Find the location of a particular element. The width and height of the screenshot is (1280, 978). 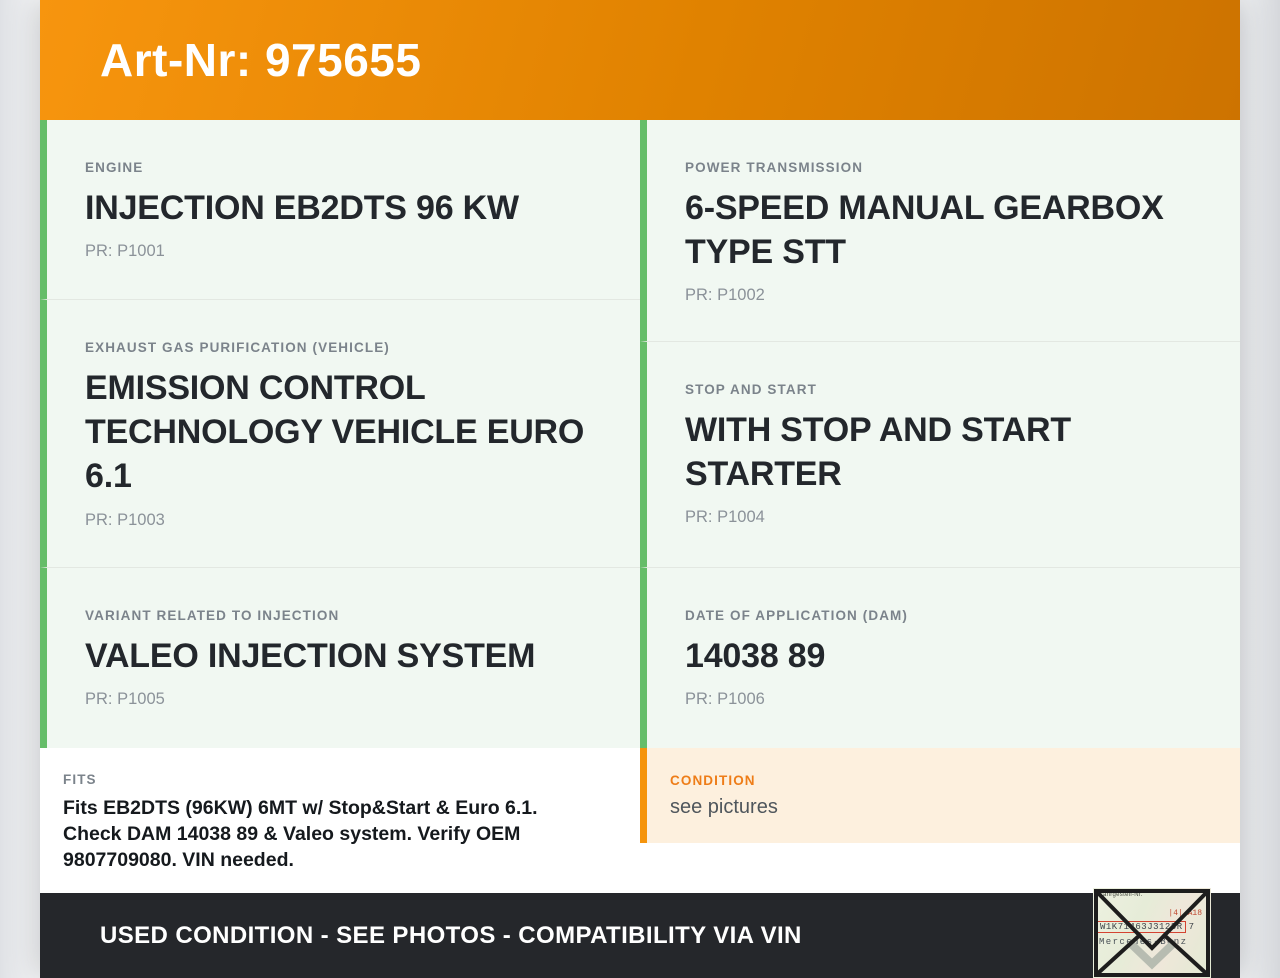

spec-pr-code: PR: P1005 is located at coordinates (125, 699).